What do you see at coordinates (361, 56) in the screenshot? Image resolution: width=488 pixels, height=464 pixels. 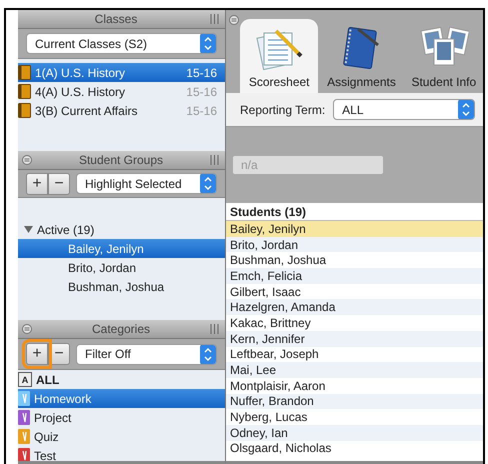 I see `tab: Assignments` at bounding box center [361, 56].